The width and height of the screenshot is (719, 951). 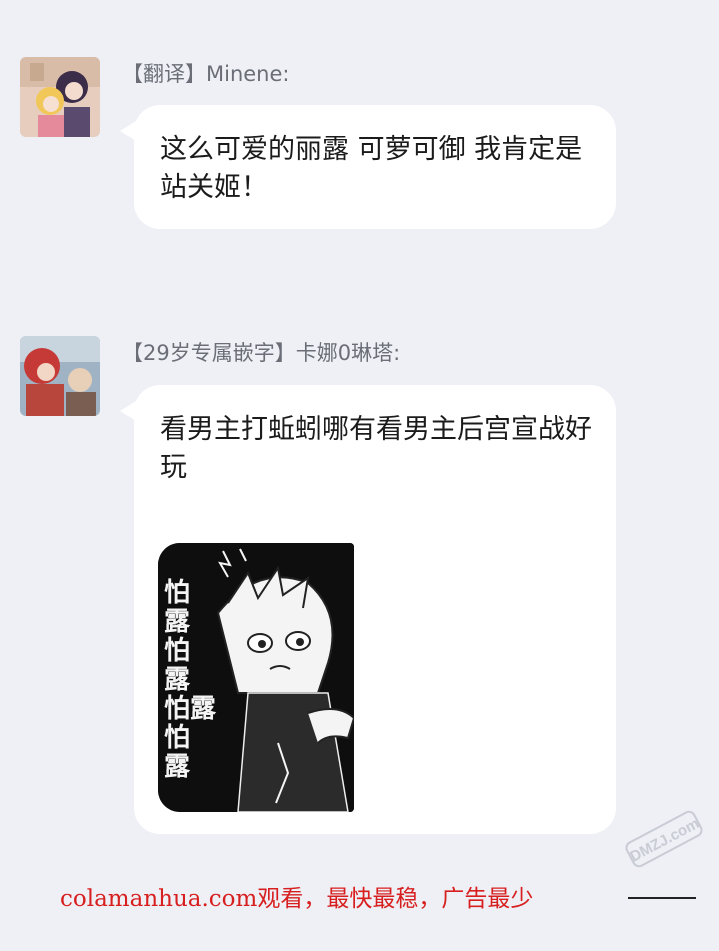 I want to click on message-text: 这么可爱的丽露 可萝可御 我肯定是站关姬！, so click(x=371, y=168).